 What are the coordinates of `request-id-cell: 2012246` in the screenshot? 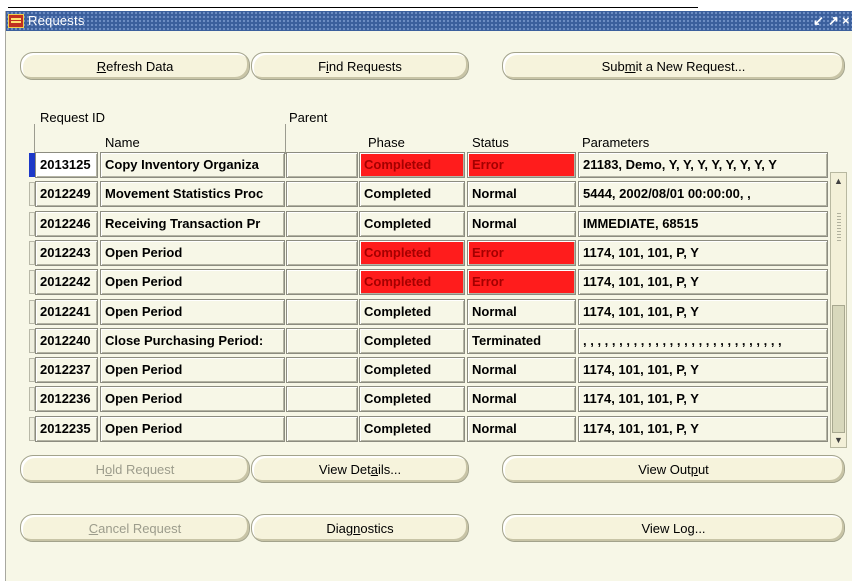 It's located at (66, 224).